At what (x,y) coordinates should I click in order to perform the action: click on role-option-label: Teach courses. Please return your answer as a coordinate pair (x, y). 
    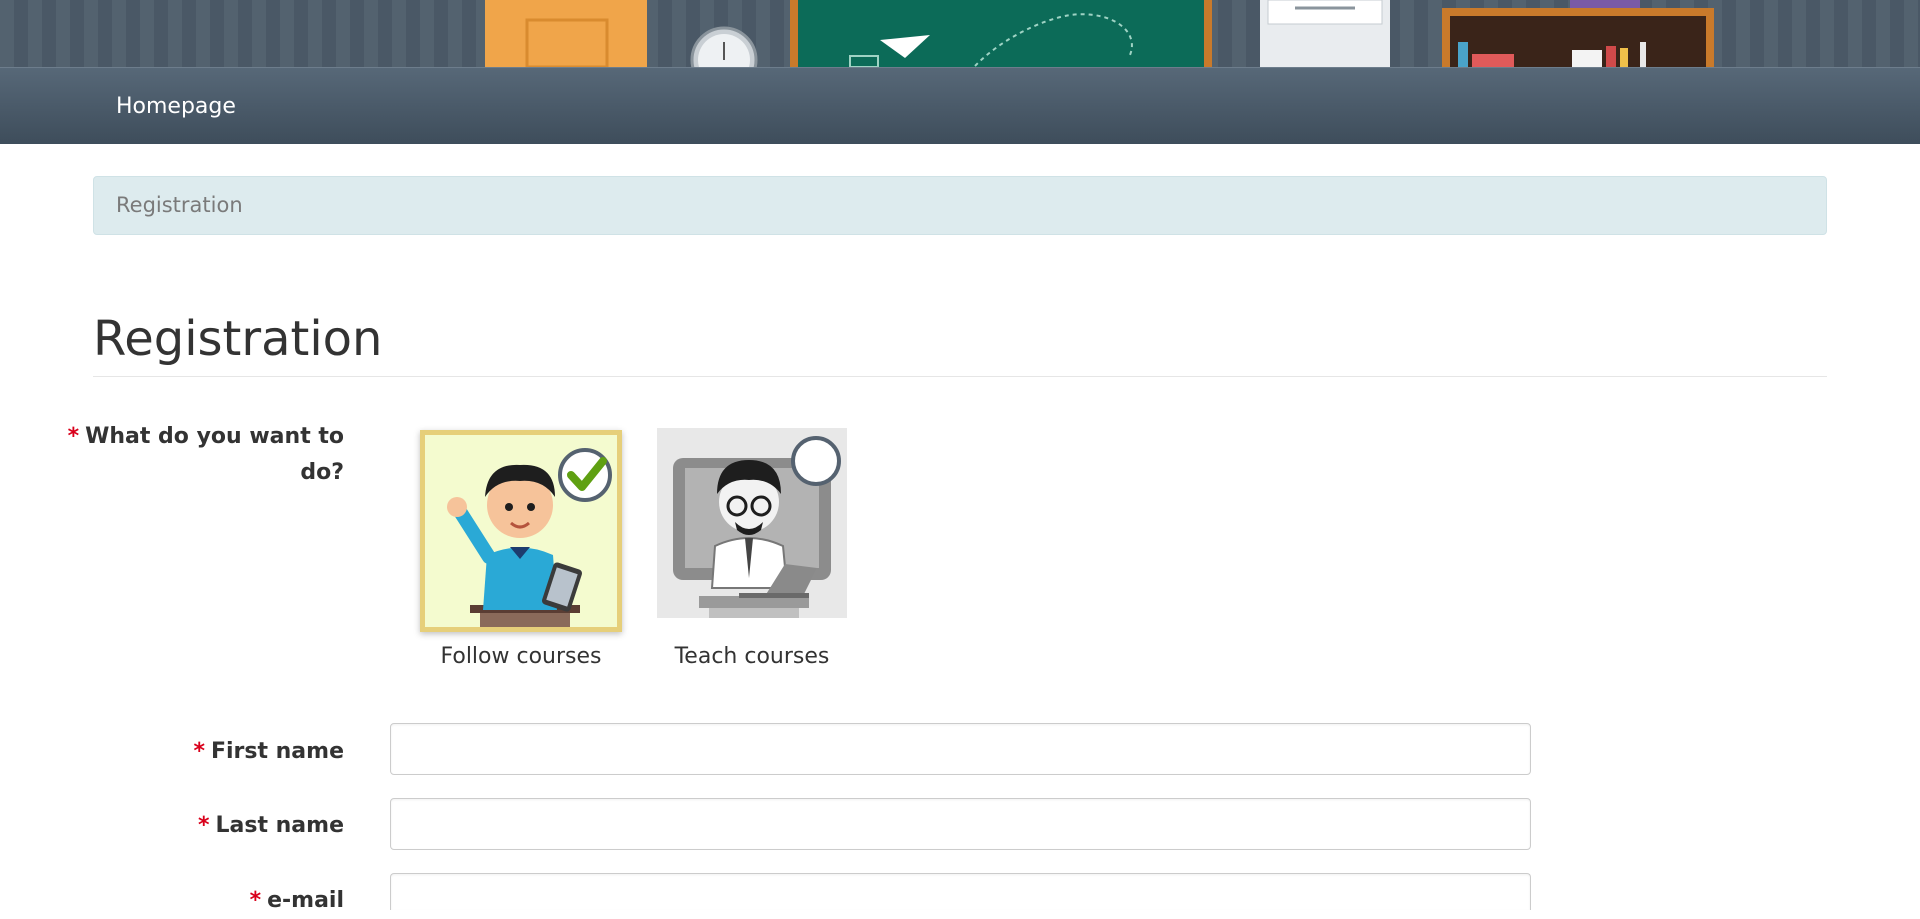
    Looking at the image, I should click on (752, 656).